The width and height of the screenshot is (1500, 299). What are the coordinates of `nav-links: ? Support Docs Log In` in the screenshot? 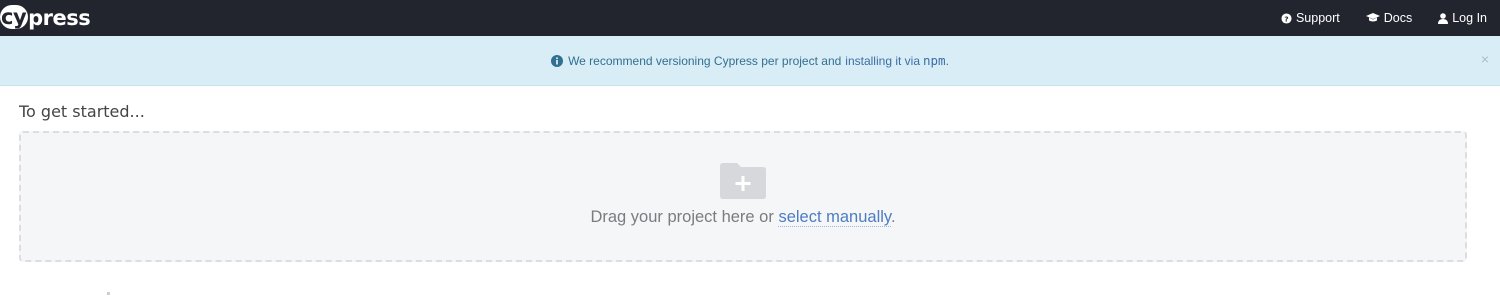 It's located at (1371, 18).